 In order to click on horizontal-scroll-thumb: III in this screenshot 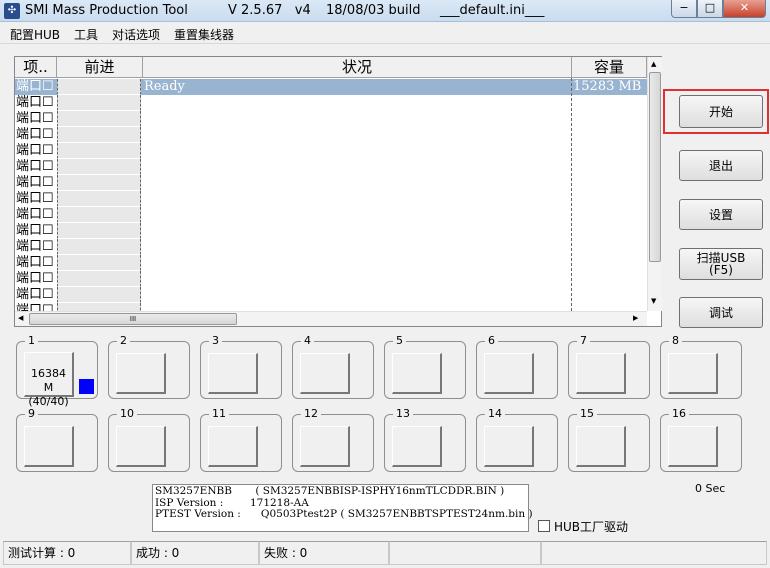, I will do `click(133, 319)`.